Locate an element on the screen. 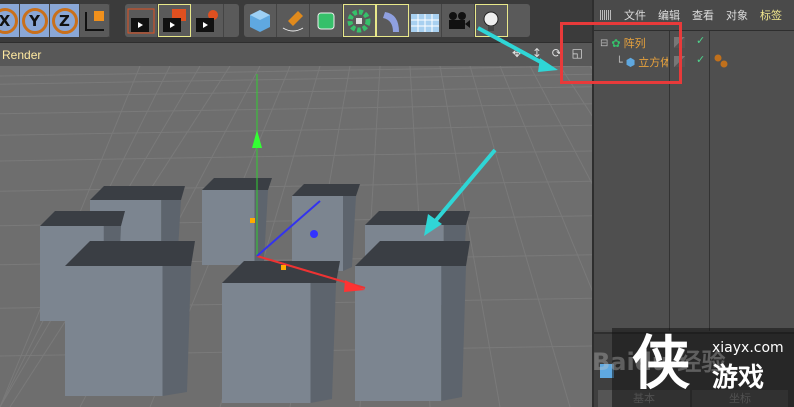  watermark-site: xiayx.com is located at coordinates (748, 348).